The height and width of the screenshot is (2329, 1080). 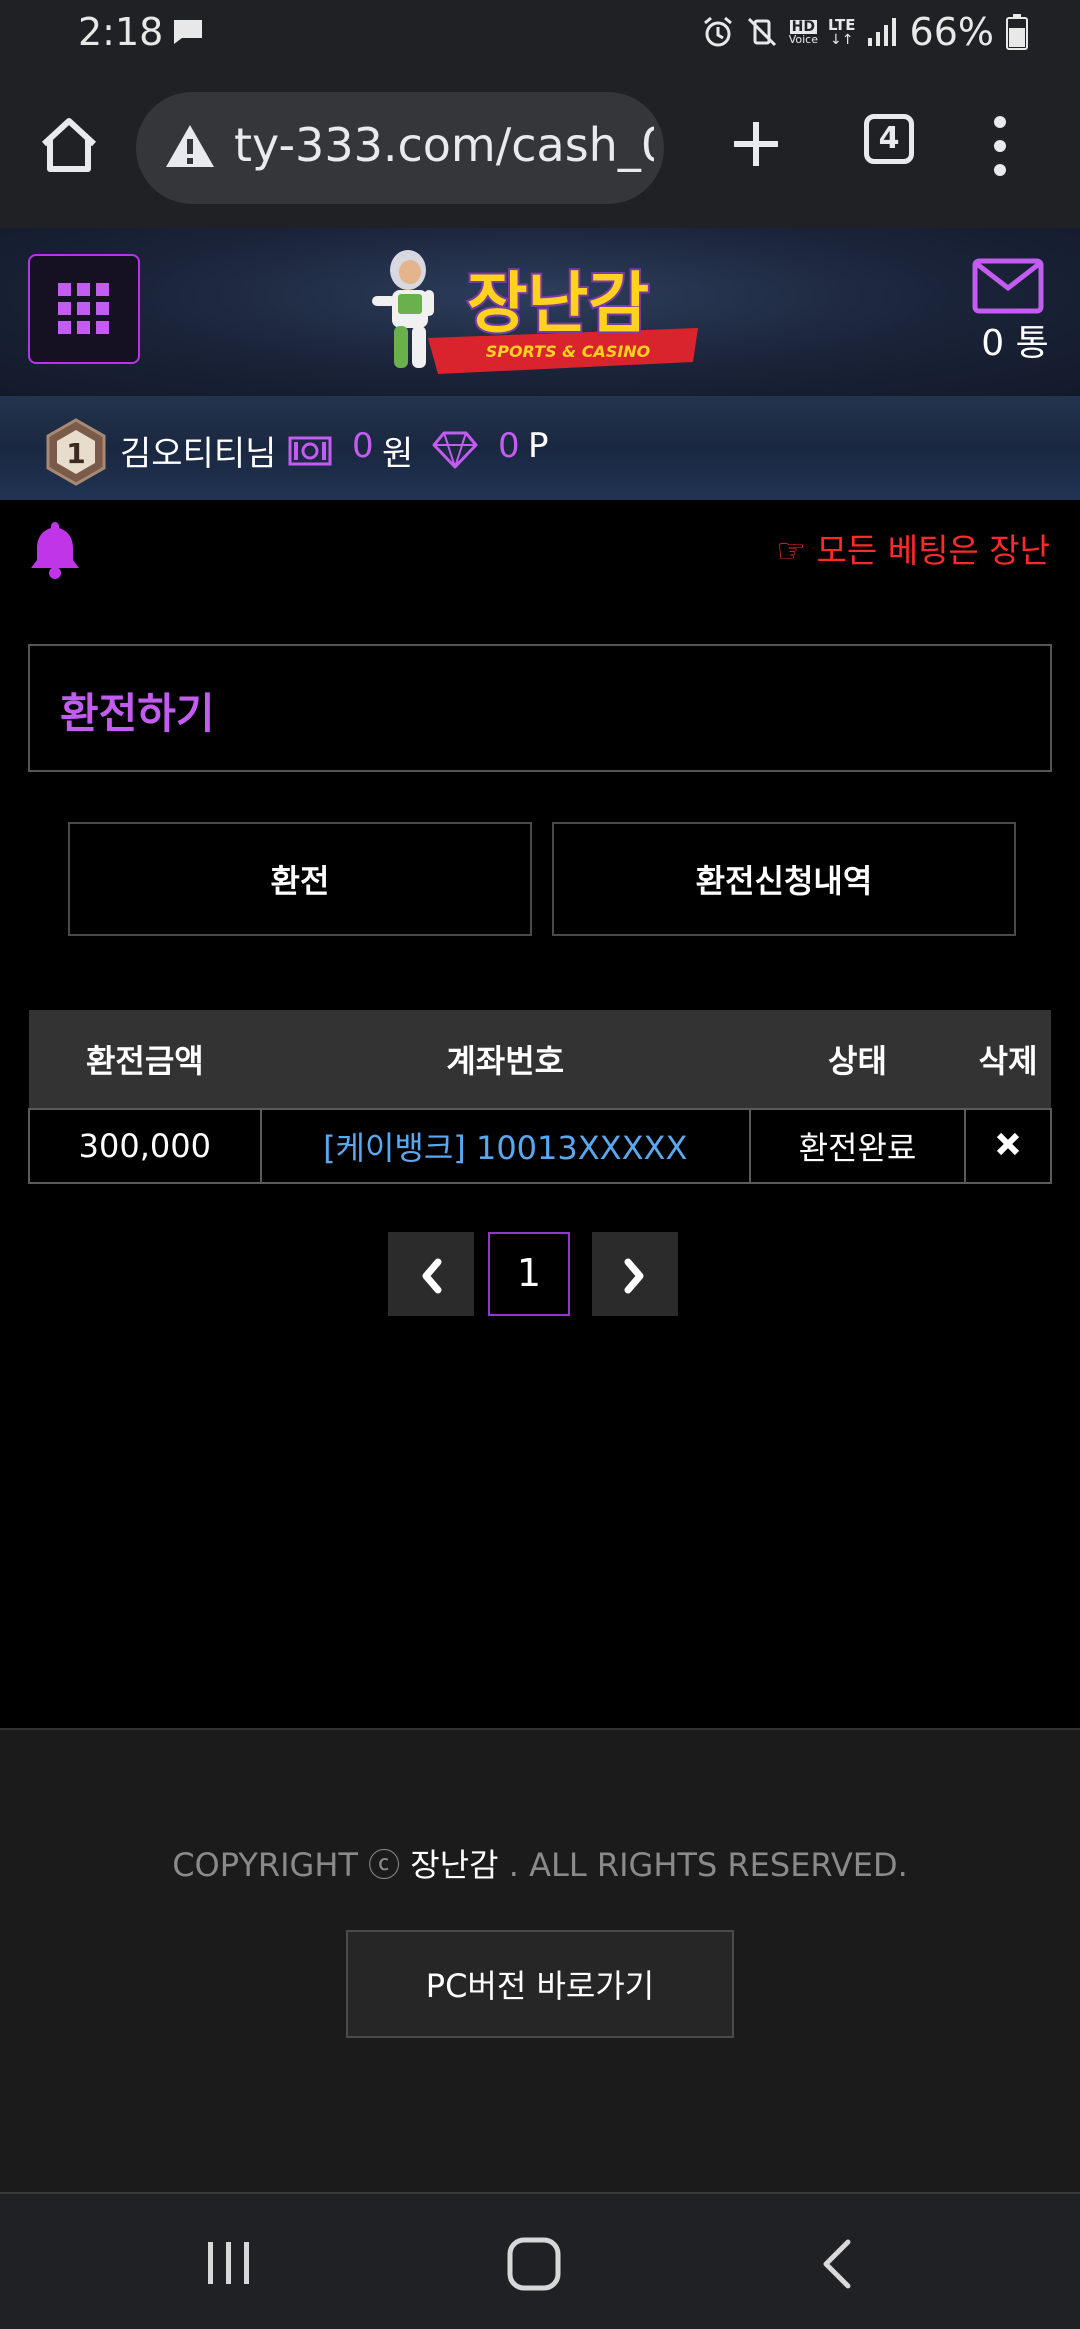 I want to click on url-text: ty-333.com/cash_02, so click(x=444, y=145).